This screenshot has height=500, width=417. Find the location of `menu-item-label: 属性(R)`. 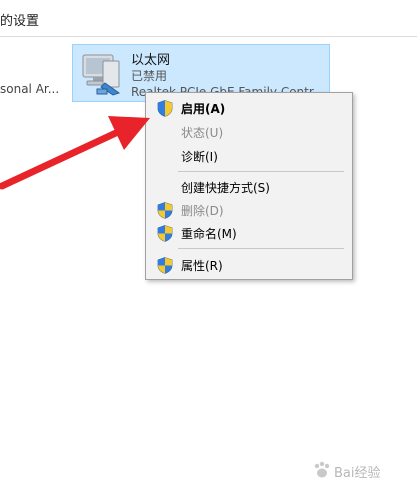

menu-item-label: 属性(R) is located at coordinates (202, 266).